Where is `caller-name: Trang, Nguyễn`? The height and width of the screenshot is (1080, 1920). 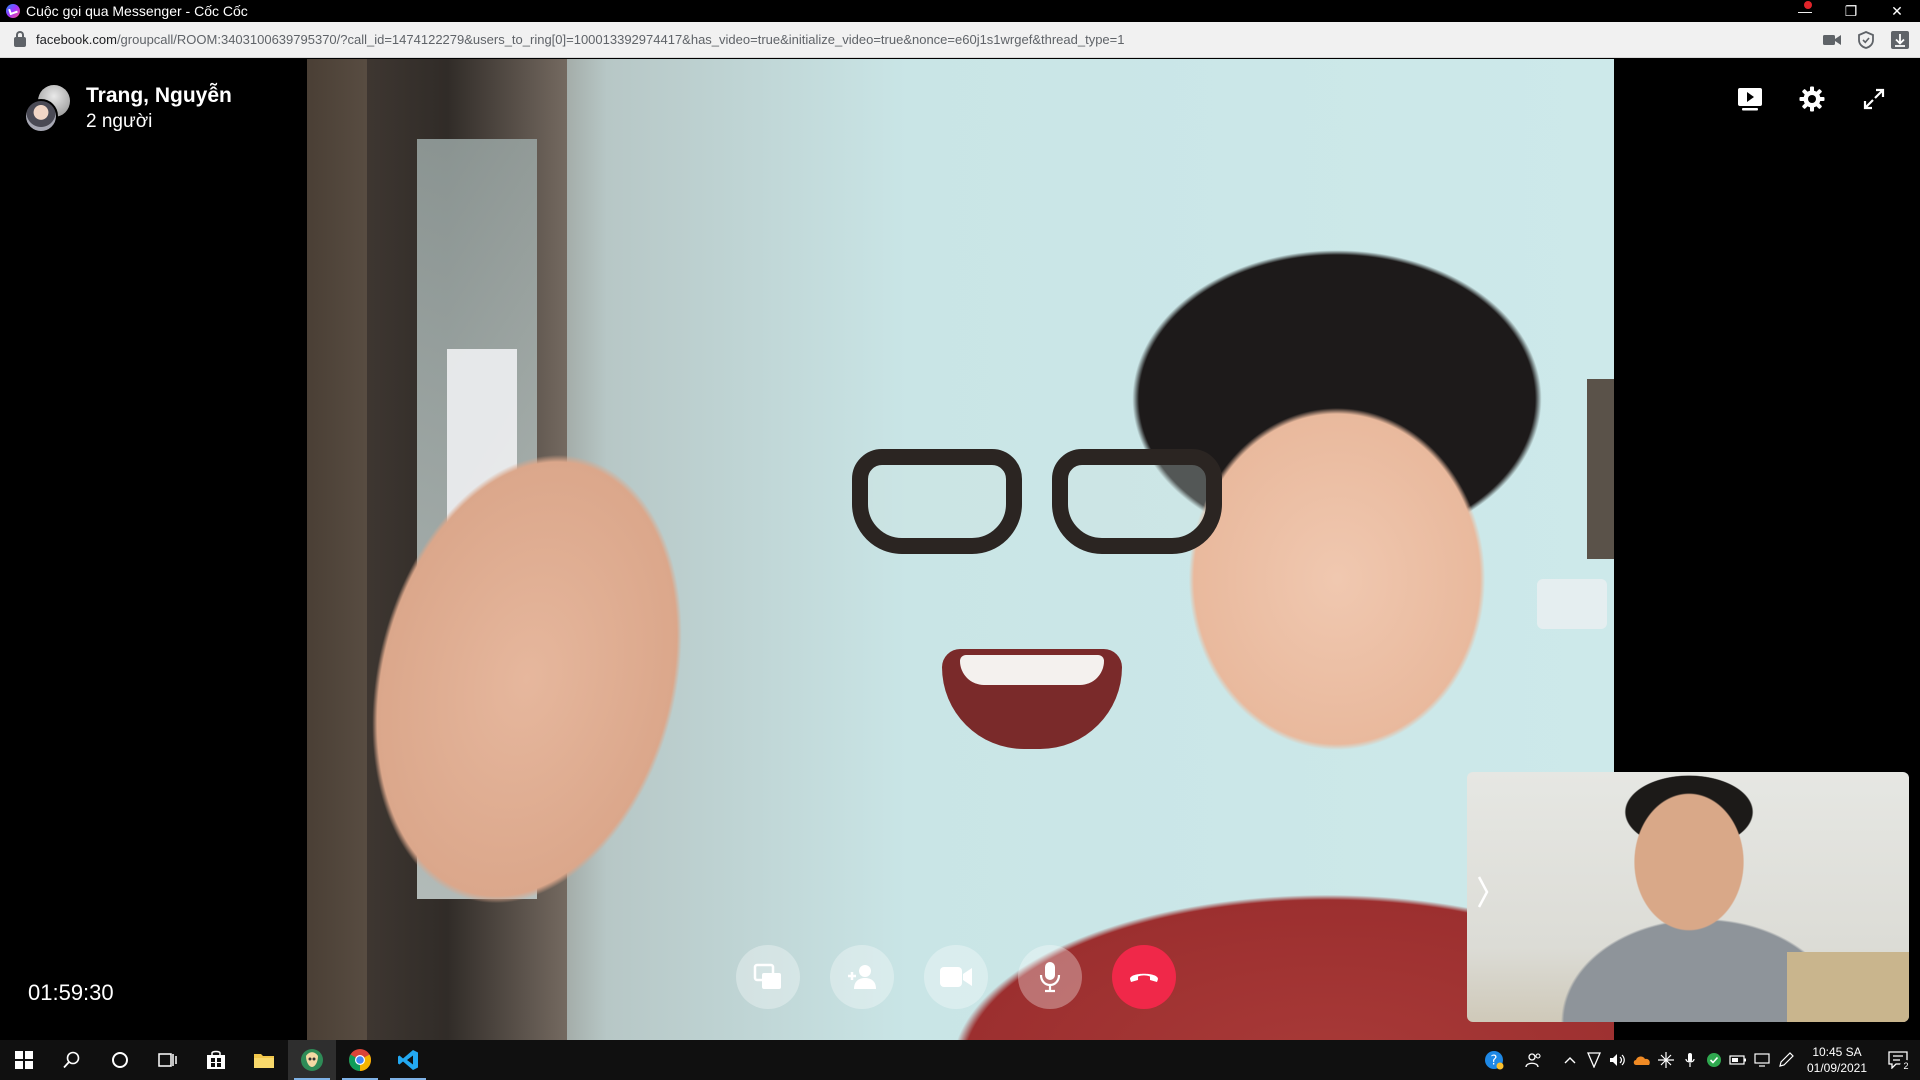 caller-name: Trang, Nguyễn is located at coordinates (159, 95).